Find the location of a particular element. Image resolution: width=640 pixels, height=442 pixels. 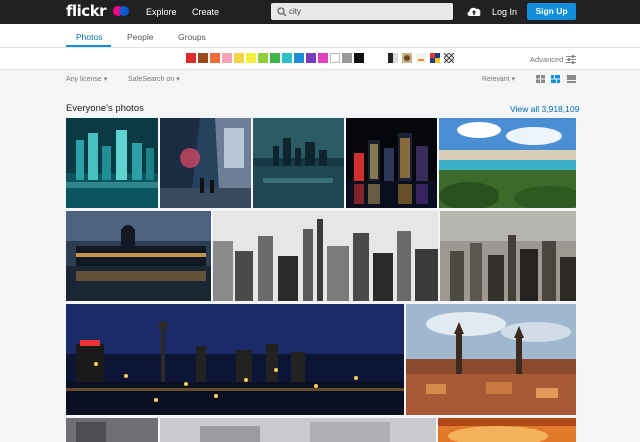

shallow-depth-filter-icon is located at coordinates (407, 58).